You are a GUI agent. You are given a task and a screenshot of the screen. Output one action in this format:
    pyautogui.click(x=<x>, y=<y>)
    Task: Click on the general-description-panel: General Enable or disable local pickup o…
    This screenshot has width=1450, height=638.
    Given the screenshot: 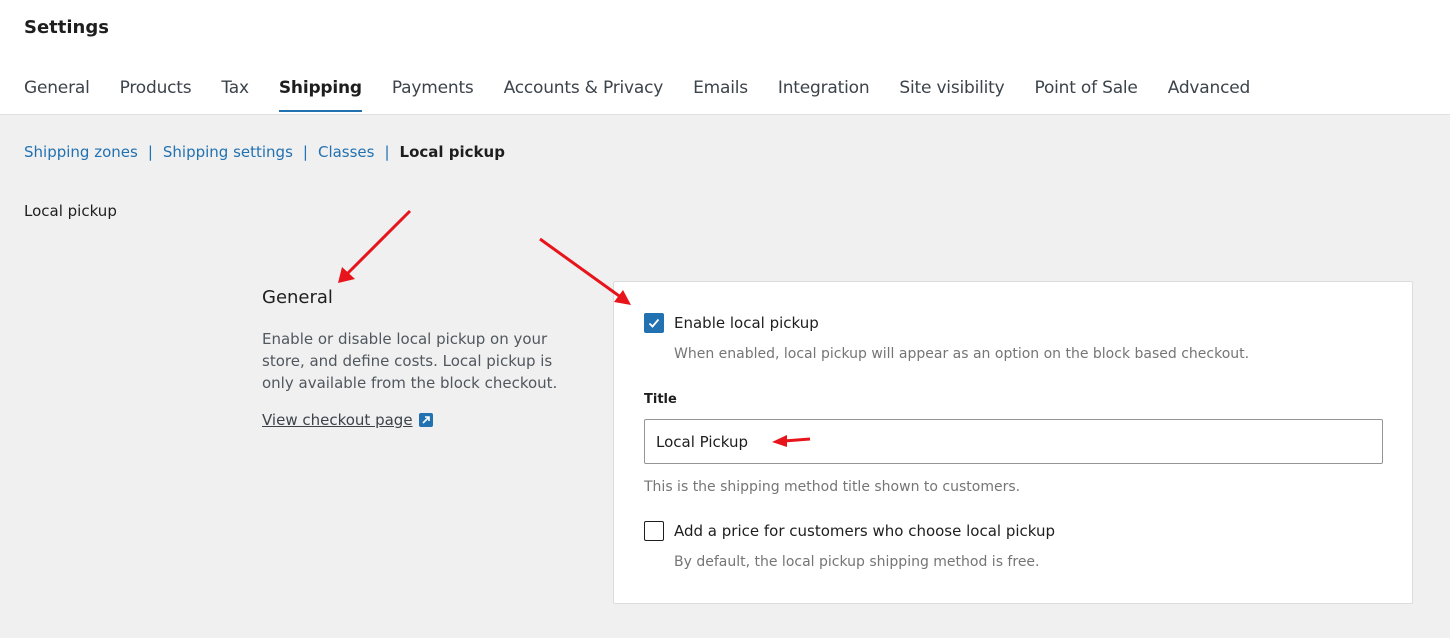 What is the action you would take?
    pyautogui.click(x=422, y=358)
    